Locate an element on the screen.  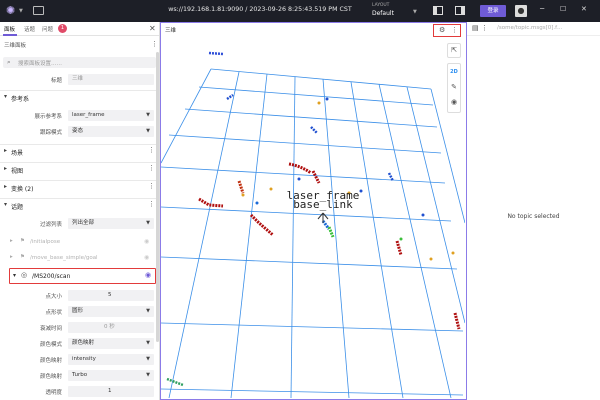
point-shape-select: 圆形 ▼ is located at coordinates (111, 311).